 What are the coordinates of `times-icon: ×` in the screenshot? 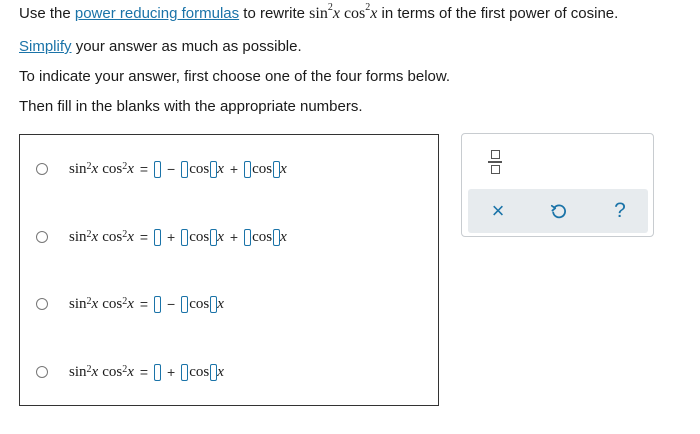 It's located at (498, 210).